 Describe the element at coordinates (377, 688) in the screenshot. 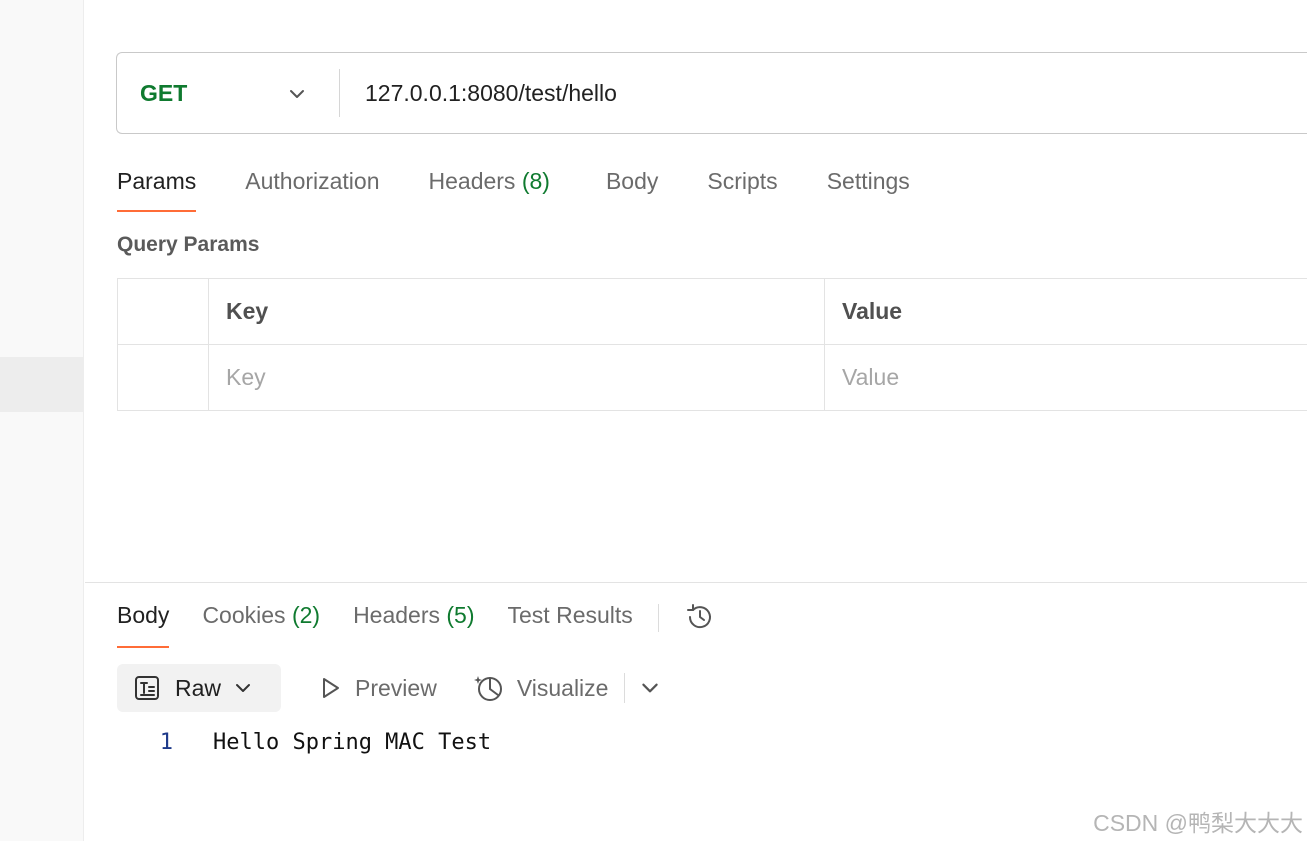

I see `preview-button: Preview` at that location.